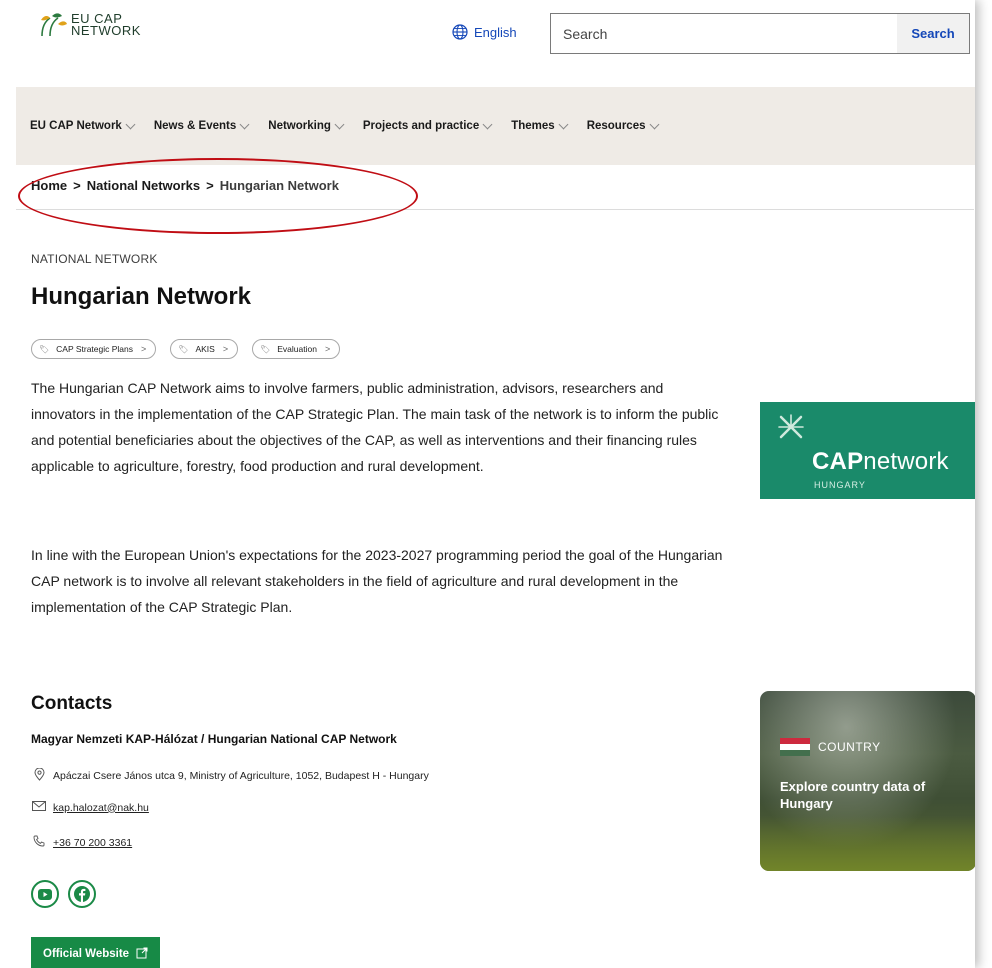  I want to click on site-header: EU CAP NETWORK English Search, so click(487, 43).